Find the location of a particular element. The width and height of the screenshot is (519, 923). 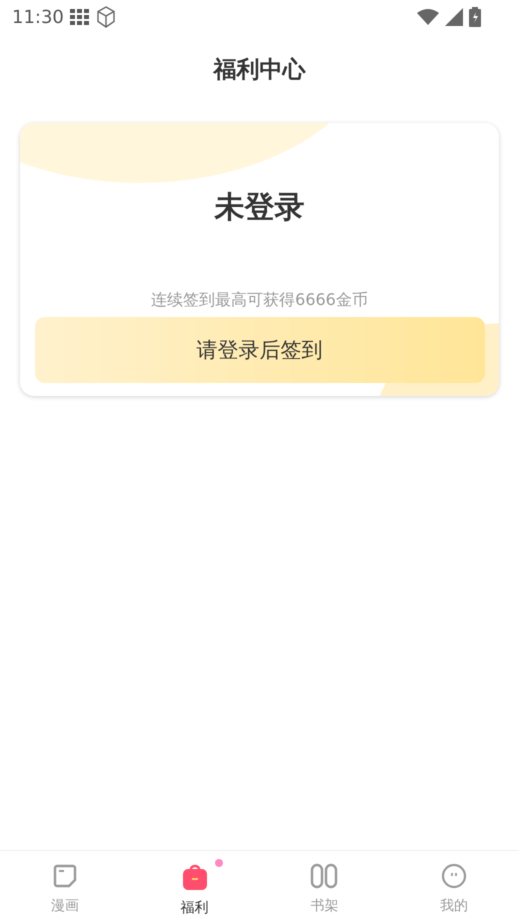

note-icon is located at coordinates (65, 876).